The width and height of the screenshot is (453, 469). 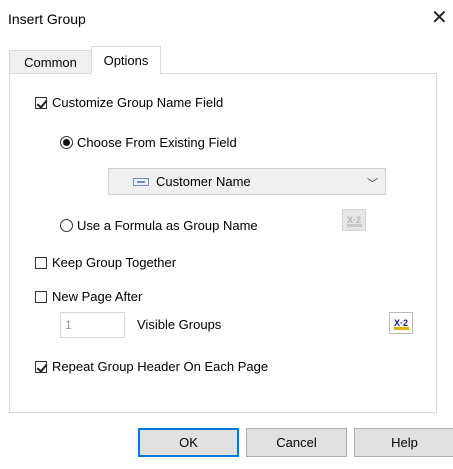 What do you see at coordinates (167, 225) in the screenshot?
I see `use-formula-label: Use a Formula as Group Name` at bounding box center [167, 225].